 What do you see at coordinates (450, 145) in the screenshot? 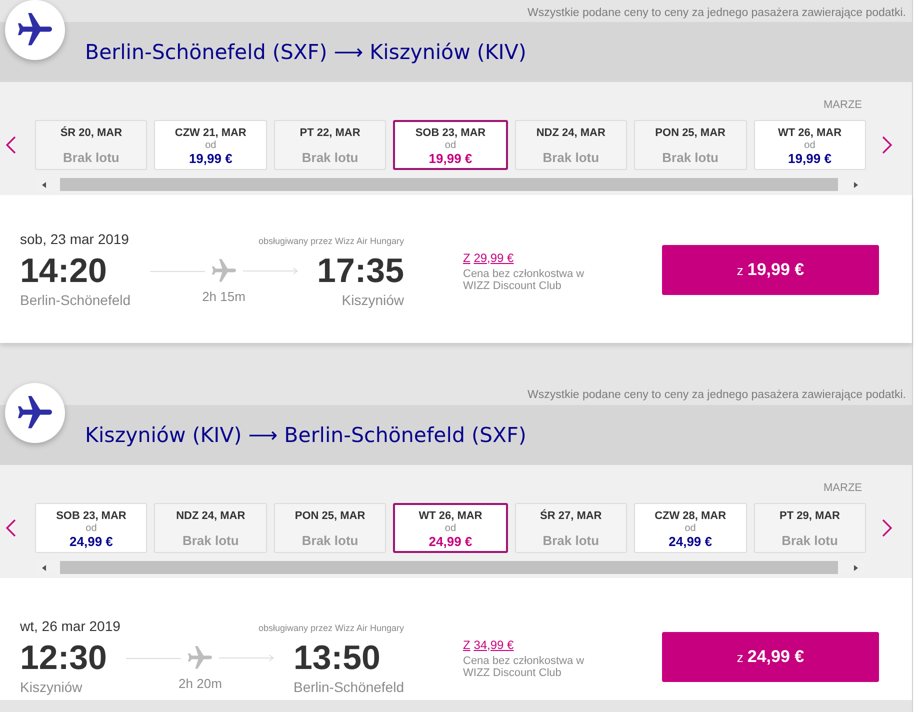
I see `date-option: SOB 23, MAR od 19,99 €` at bounding box center [450, 145].